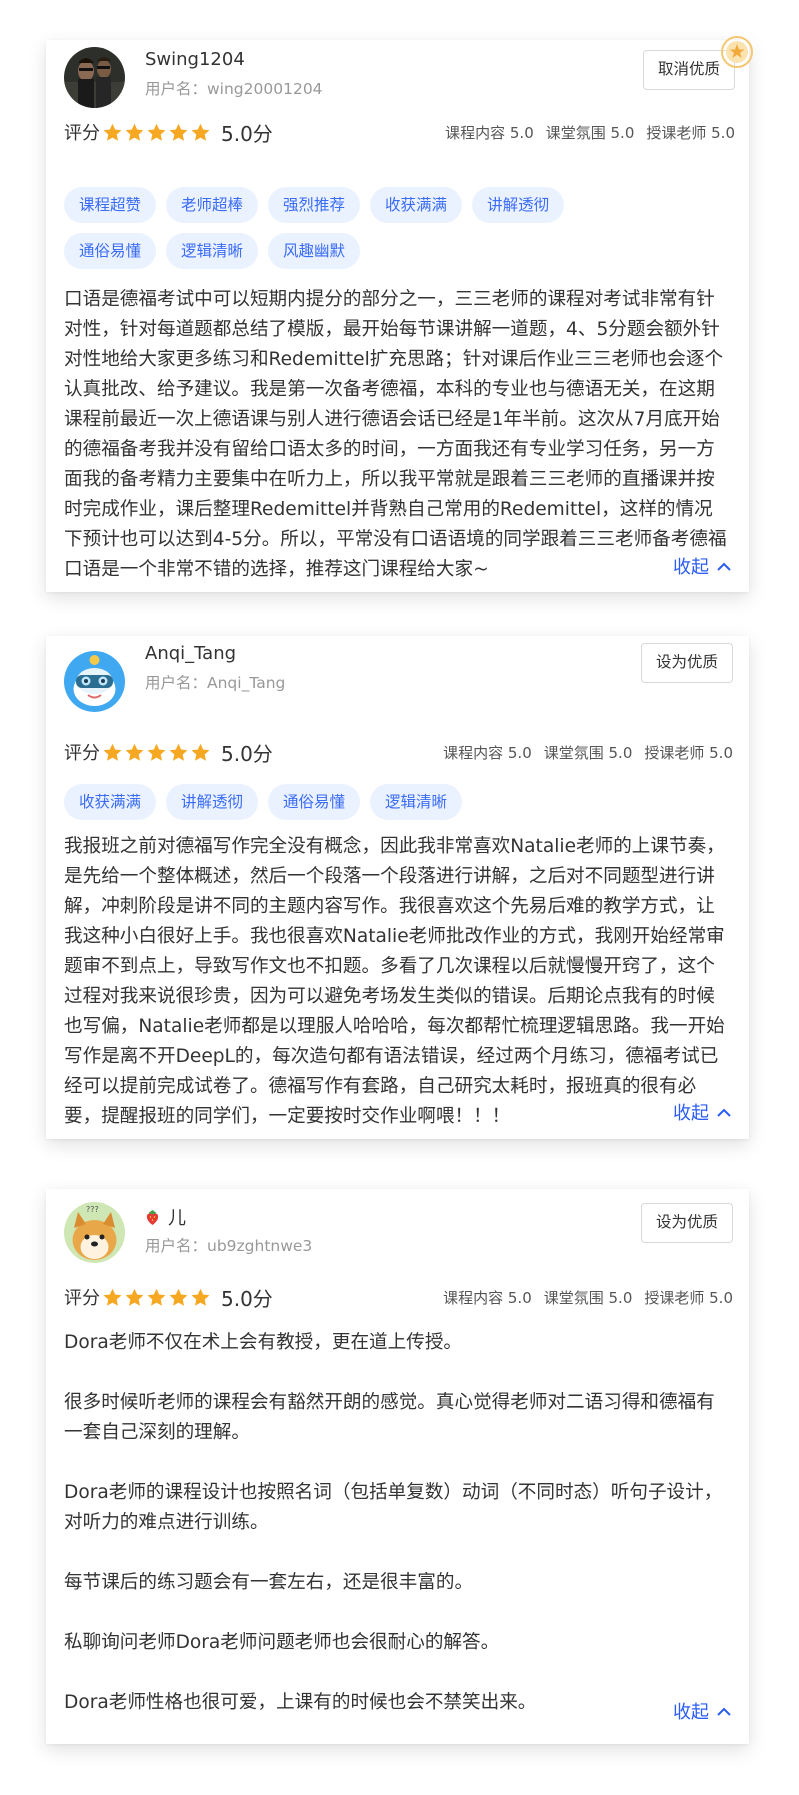 This screenshot has width=799, height=1795. Describe the element at coordinates (732, 57) in the screenshot. I see `quality-badge-icon` at that location.